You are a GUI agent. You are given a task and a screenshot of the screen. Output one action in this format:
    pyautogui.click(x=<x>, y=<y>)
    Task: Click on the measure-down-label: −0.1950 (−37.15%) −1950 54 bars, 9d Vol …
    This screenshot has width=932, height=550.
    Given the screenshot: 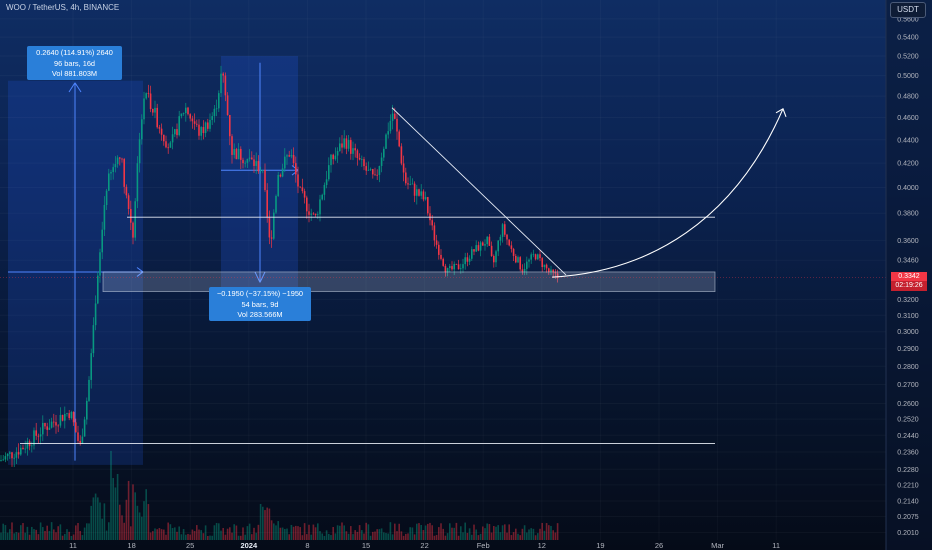 What is the action you would take?
    pyautogui.click(x=260, y=304)
    